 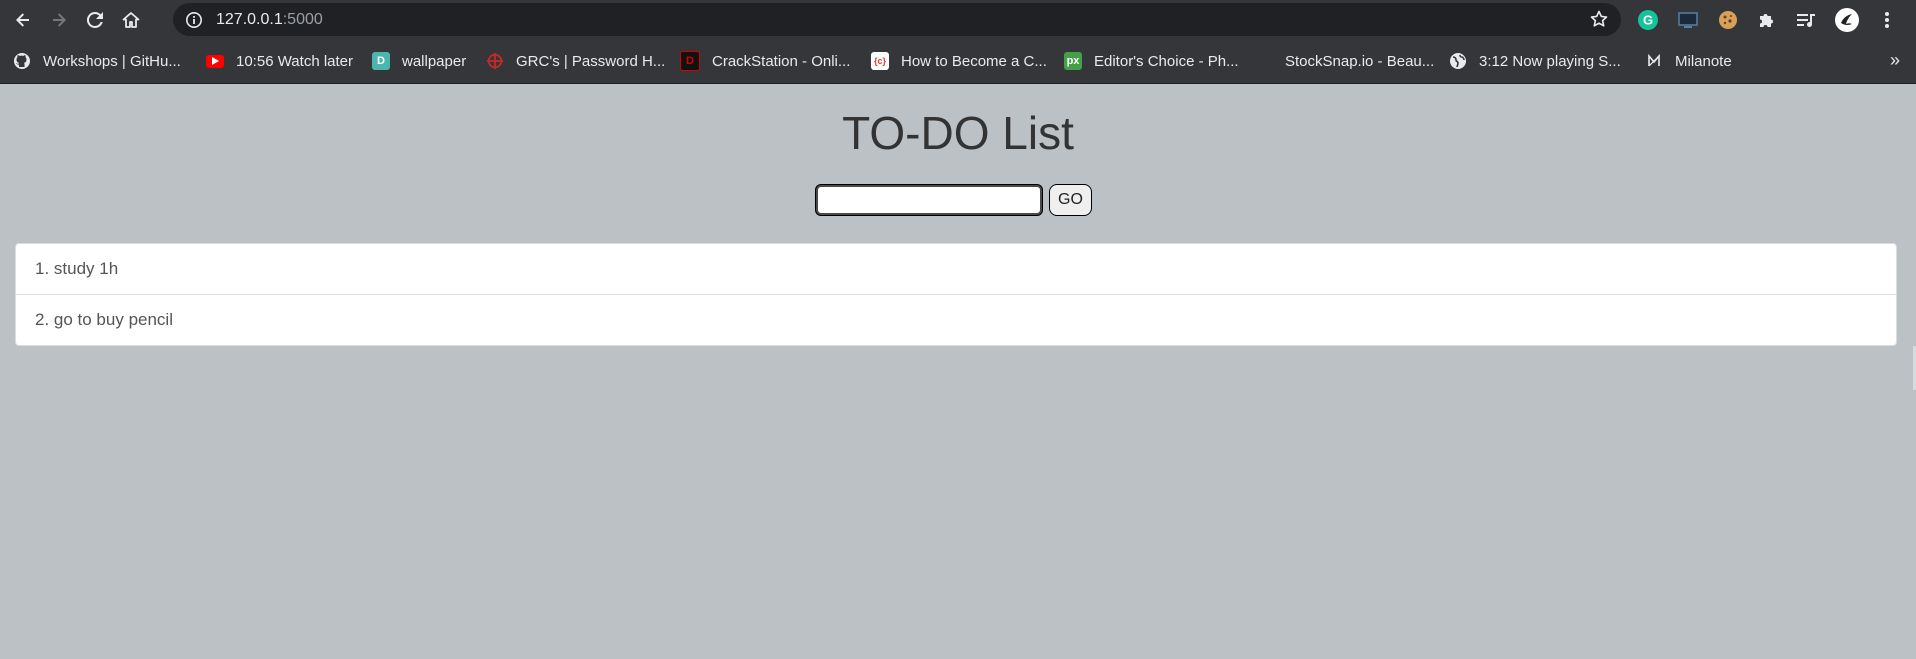 What do you see at coordinates (279, 61) in the screenshot?
I see `bookmark-youtube: 10:56 Watch later` at bounding box center [279, 61].